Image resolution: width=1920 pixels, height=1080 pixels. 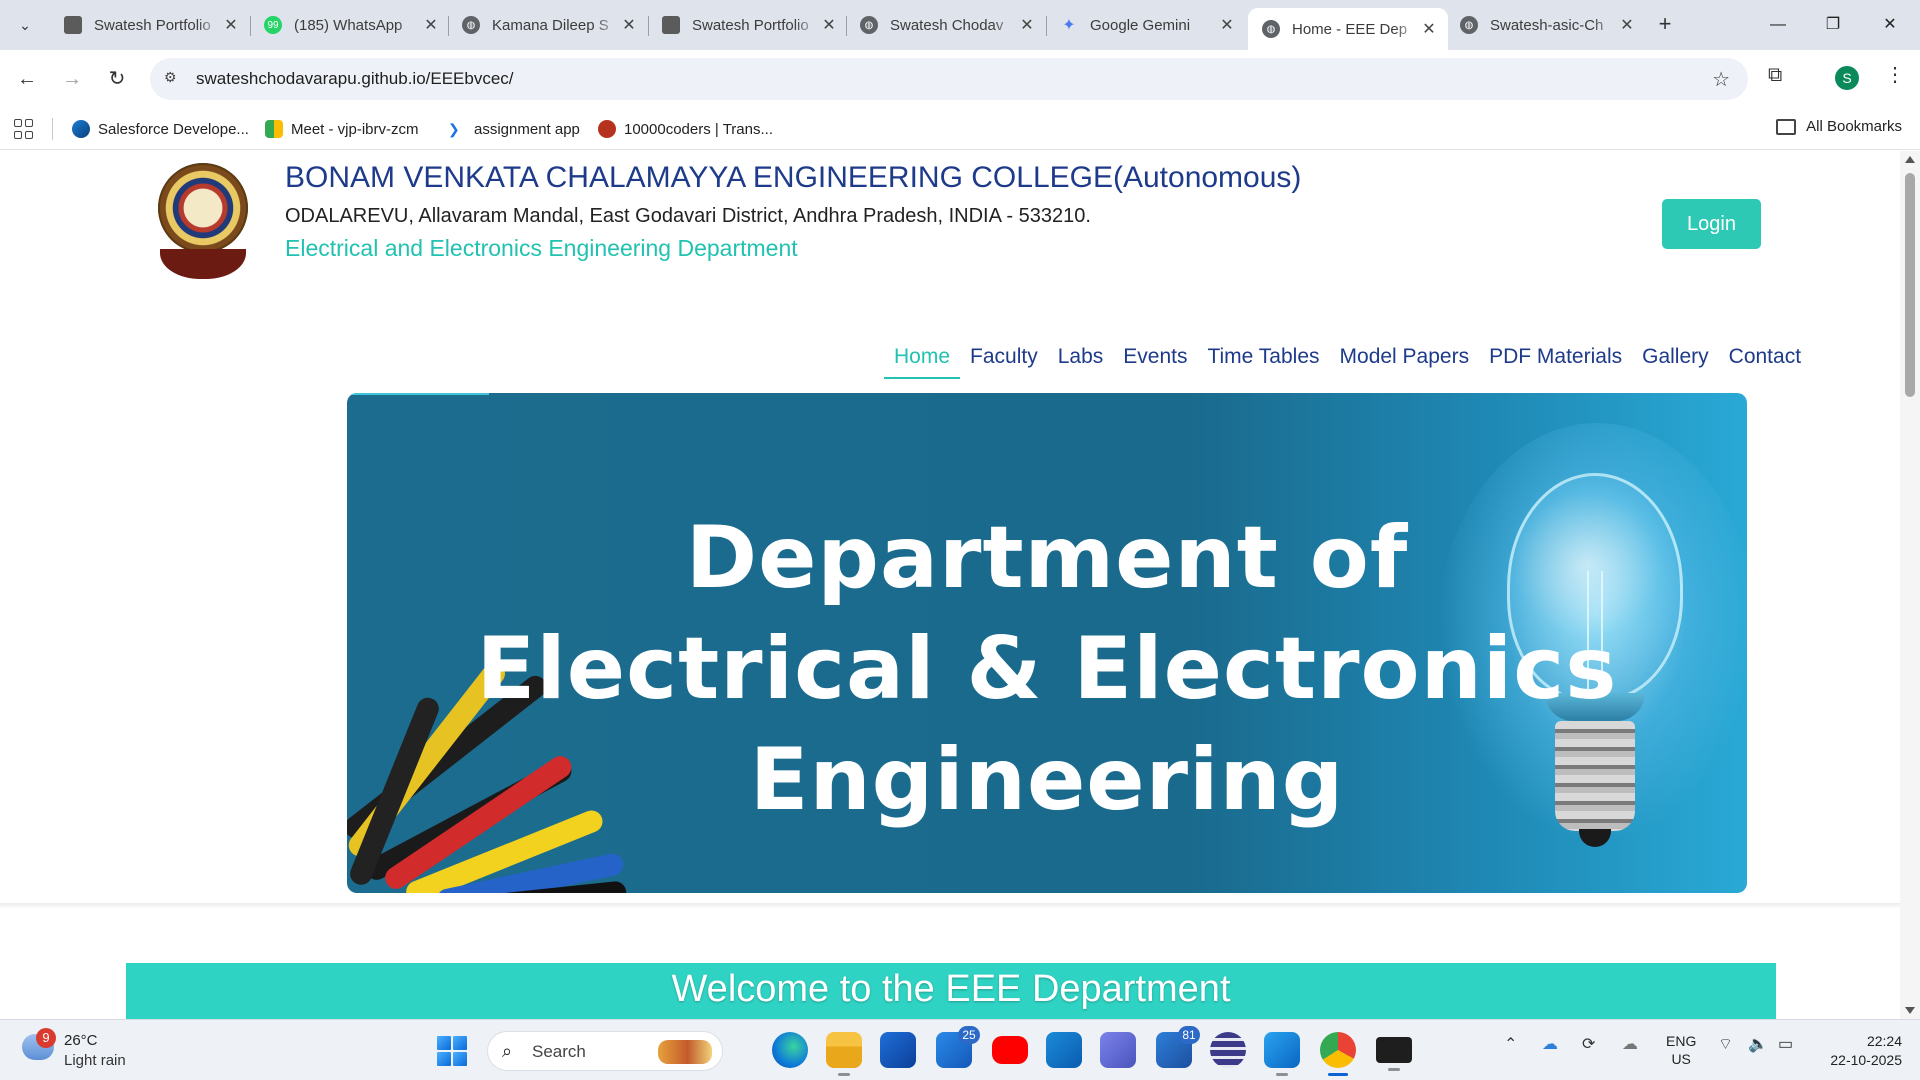 I want to click on minimize-button: —, so click(x=1778, y=25).